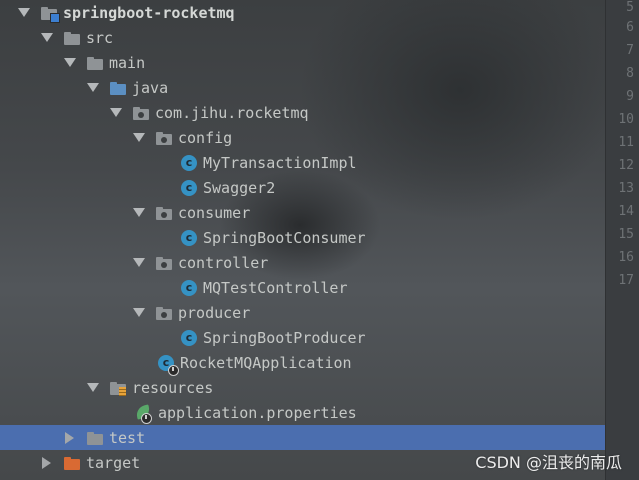 The height and width of the screenshot is (480, 639). I want to click on tree-node-label: test, so click(127, 437).